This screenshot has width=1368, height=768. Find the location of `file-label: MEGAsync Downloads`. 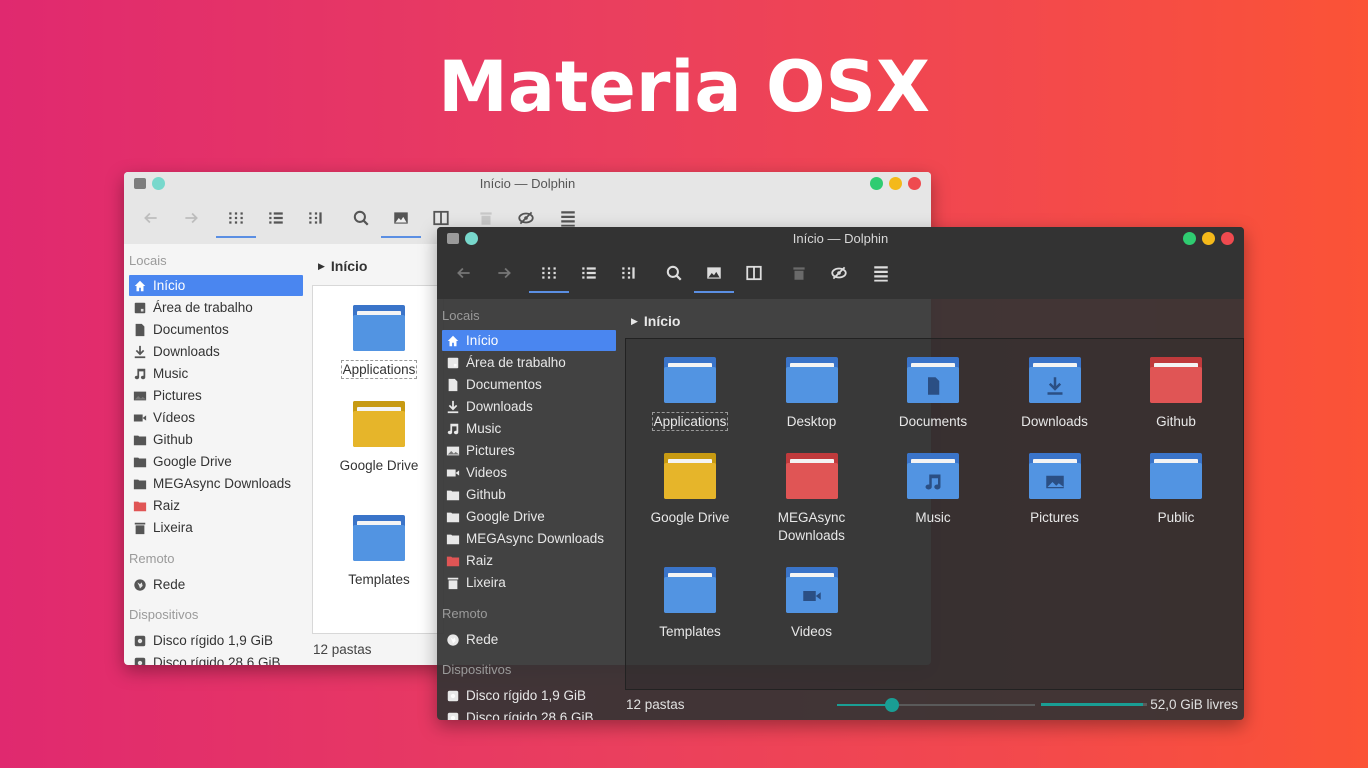

file-label: MEGAsync Downloads is located at coordinates (811, 526).